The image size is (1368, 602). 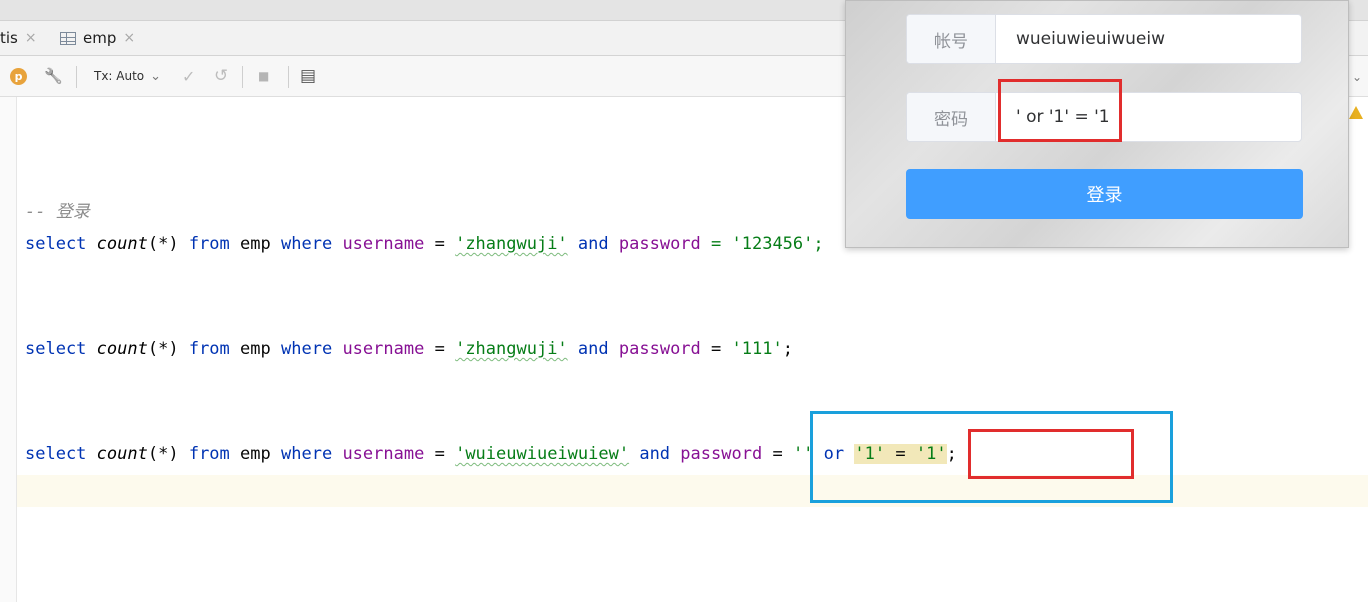 I want to click on sql-comment: -- 登录, so click(x=57, y=212).